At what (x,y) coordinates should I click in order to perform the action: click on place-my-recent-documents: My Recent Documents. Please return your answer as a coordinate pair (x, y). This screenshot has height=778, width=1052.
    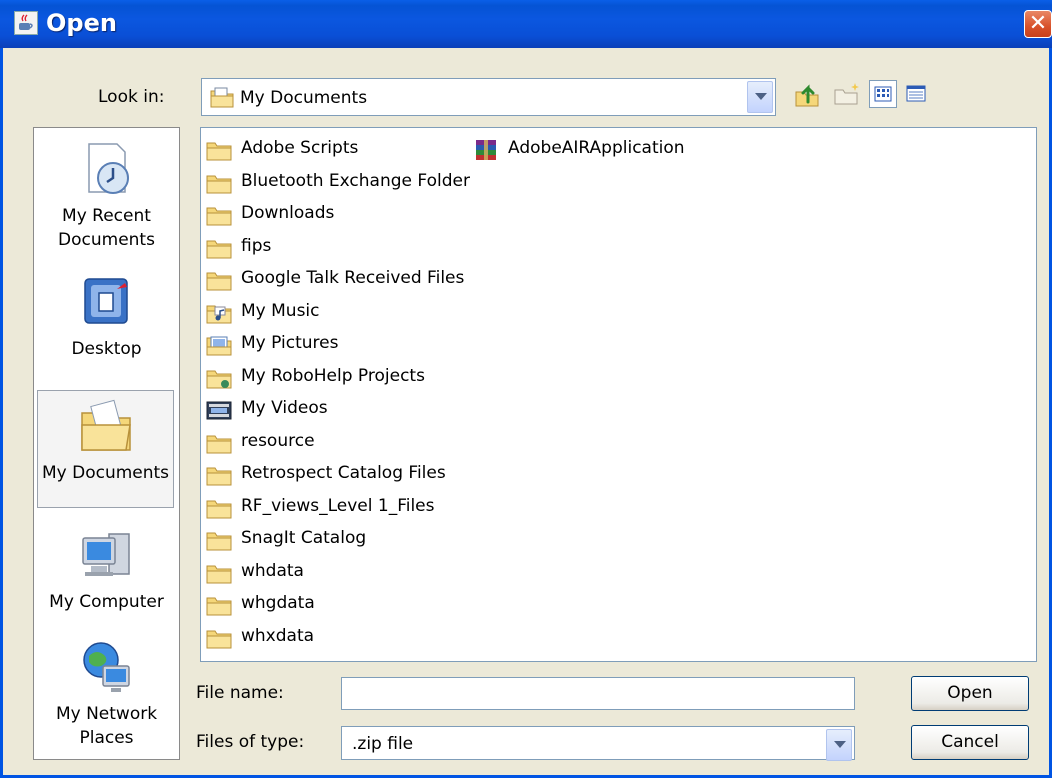
    Looking at the image, I should click on (106, 196).